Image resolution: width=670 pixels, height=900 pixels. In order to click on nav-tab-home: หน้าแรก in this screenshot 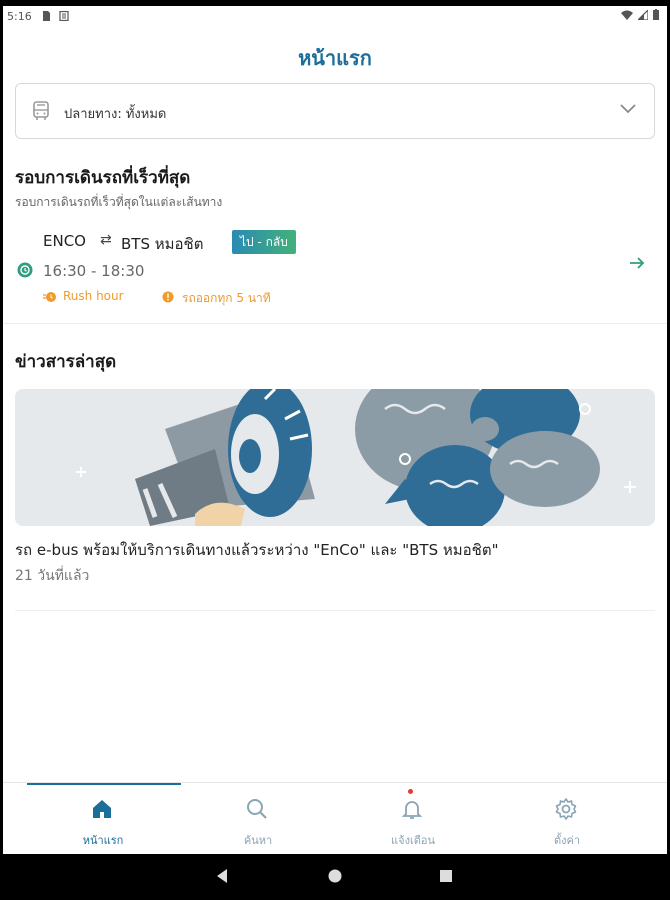, I will do `click(103, 818)`.